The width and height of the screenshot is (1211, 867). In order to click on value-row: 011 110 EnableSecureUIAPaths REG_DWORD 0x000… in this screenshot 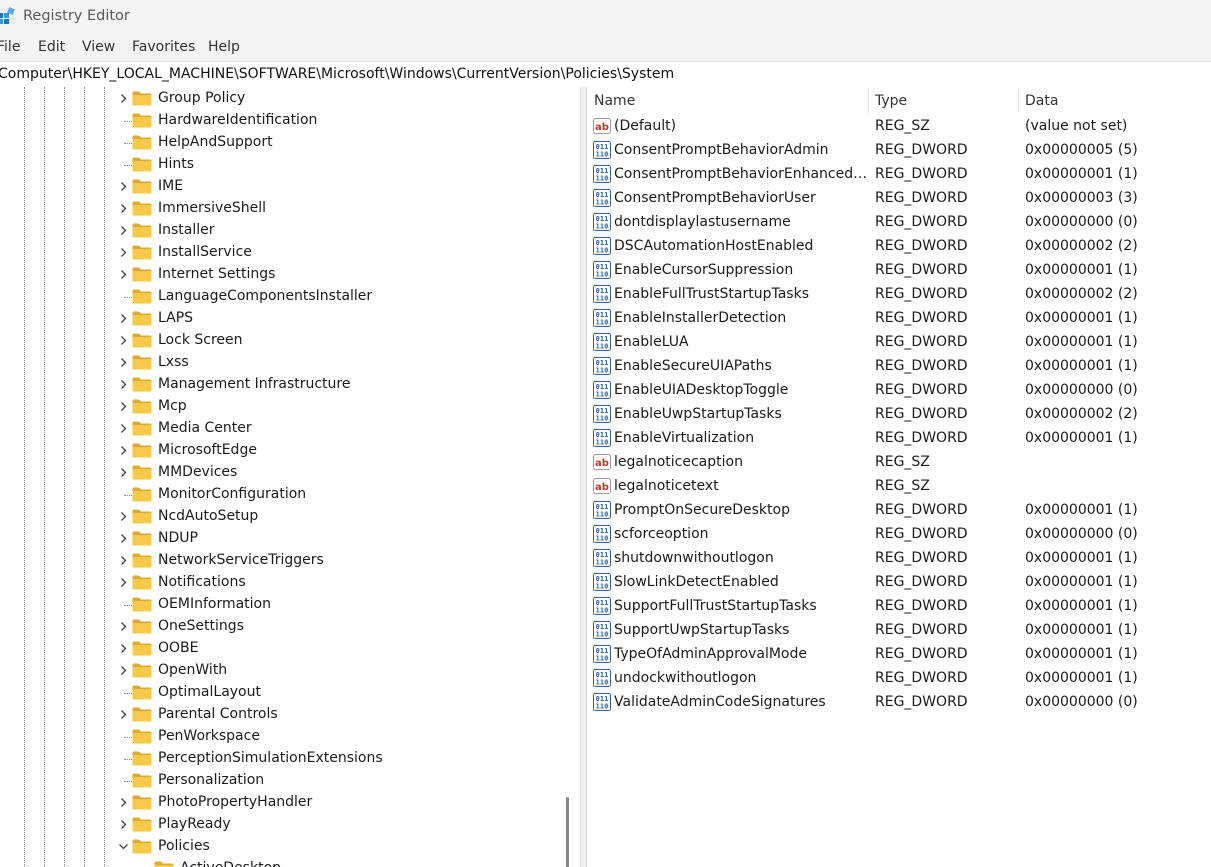, I will do `click(899, 366)`.